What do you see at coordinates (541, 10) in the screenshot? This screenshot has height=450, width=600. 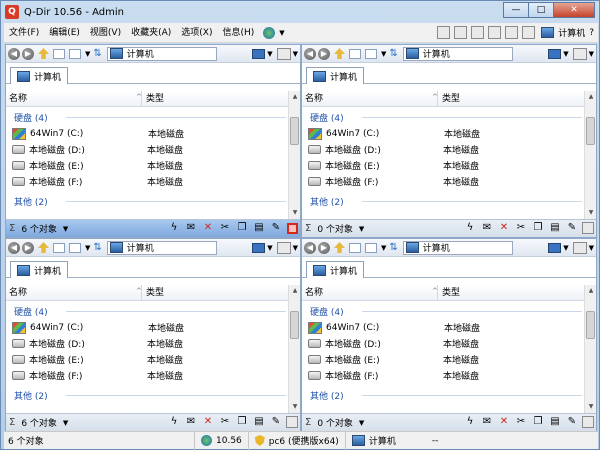 I see `maximize-button: □` at bounding box center [541, 10].